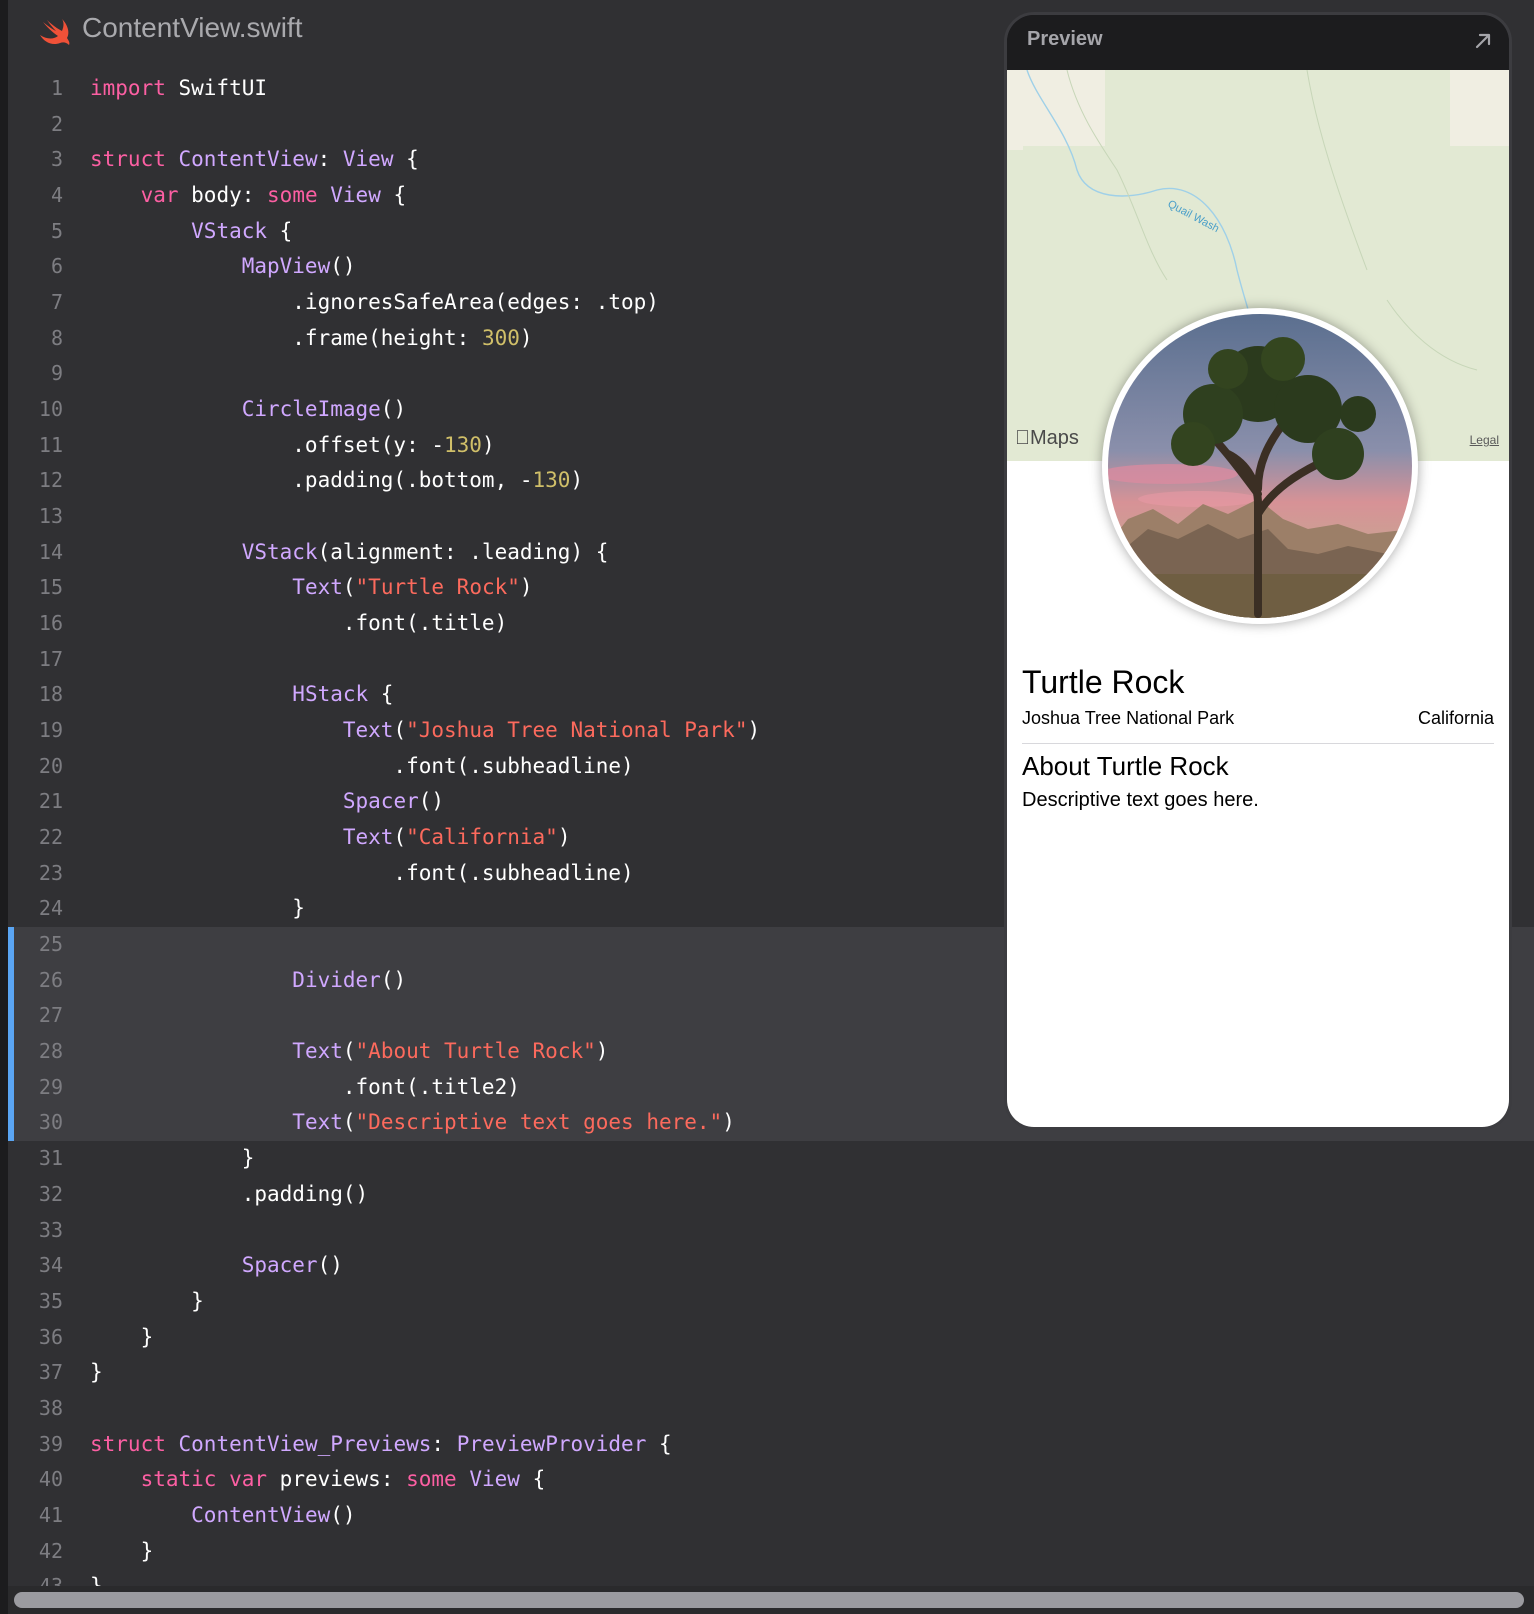  What do you see at coordinates (56, 266) in the screenshot?
I see `line-number: 6` at bounding box center [56, 266].